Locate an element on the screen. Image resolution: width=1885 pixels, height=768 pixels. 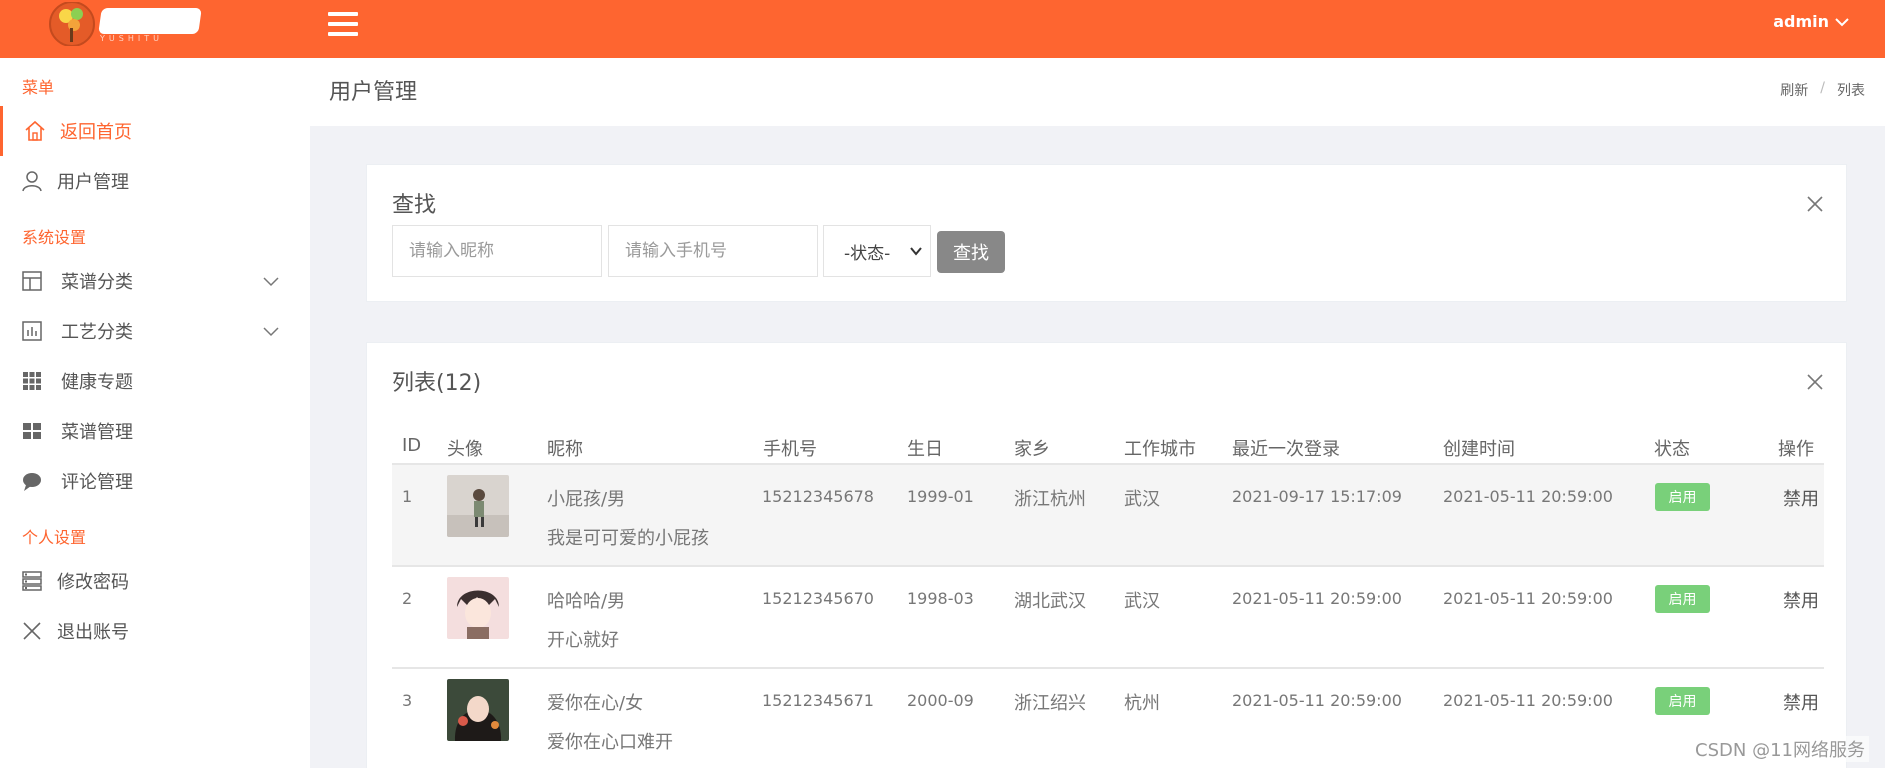
column-header-work-city: 工作城市 is located at coordinates (1160, 449).